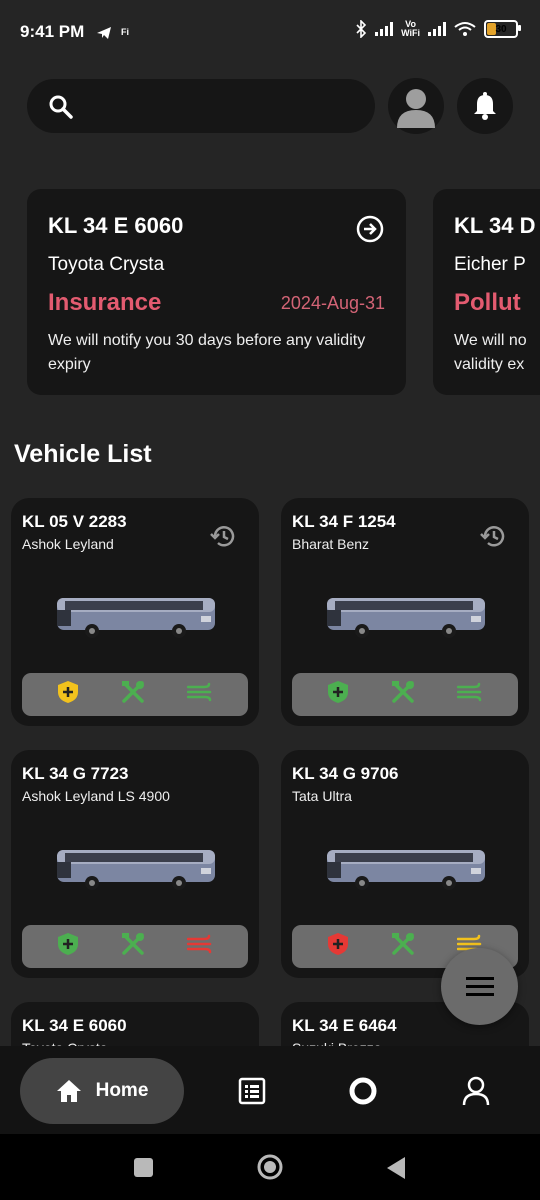 The image size is (540, 1200). I want to click on vowifi-icon: Vo WiFi, so click(410, 29).